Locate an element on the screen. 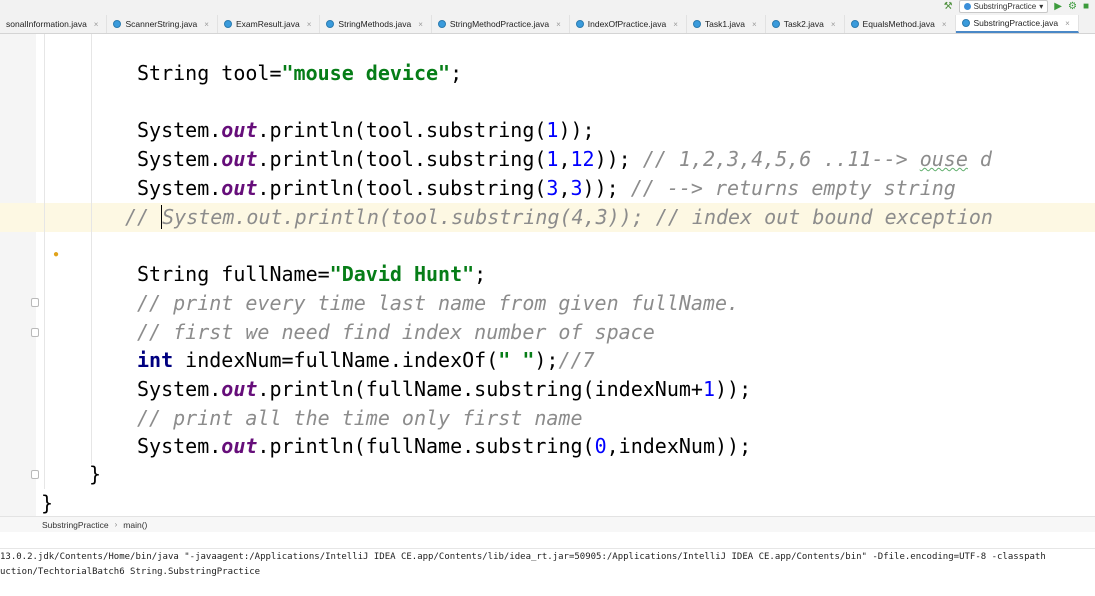  code-brace: } is located at coordinates (47, 503).